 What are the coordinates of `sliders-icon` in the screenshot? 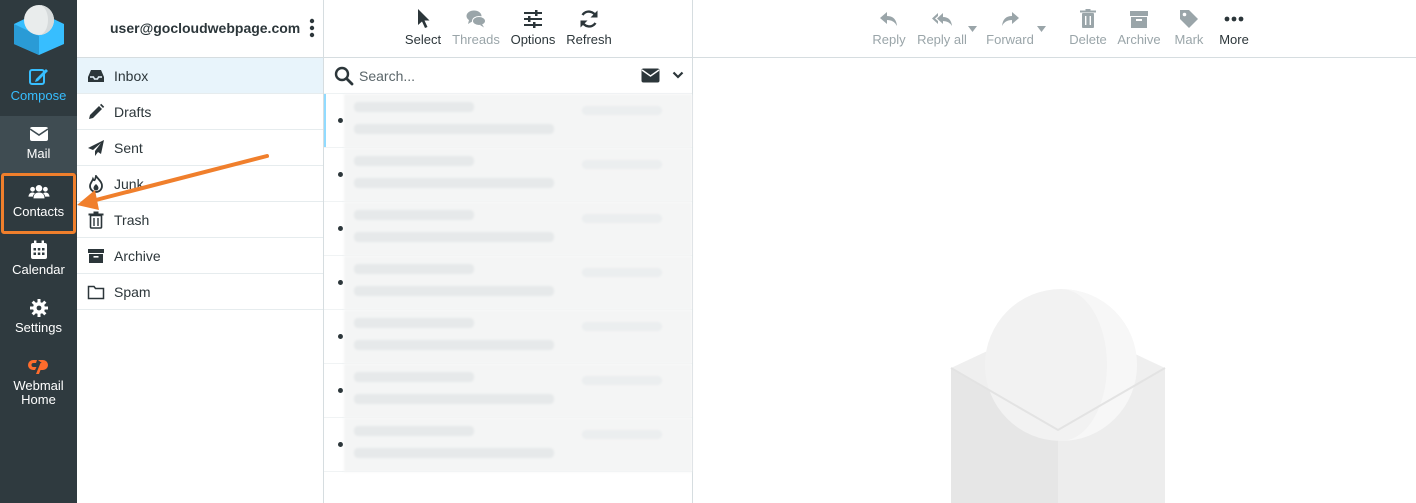 It's located at (533, 19).